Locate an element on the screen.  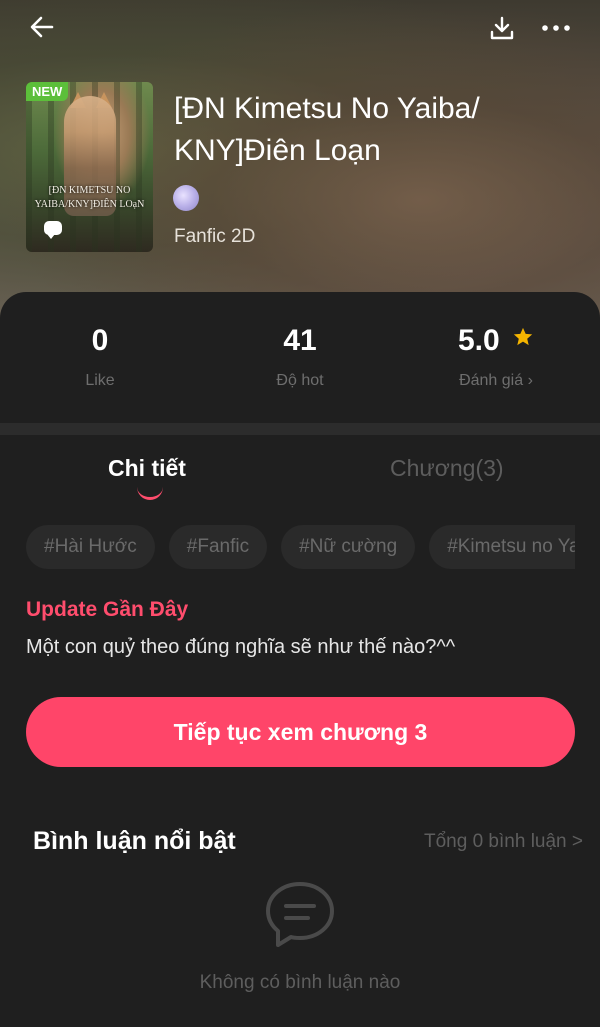
cover-title-text: [ĐN KIMETSU NO YAIBA/KNY]ĐIÊN LOạN is located at coordinates (89, 197).